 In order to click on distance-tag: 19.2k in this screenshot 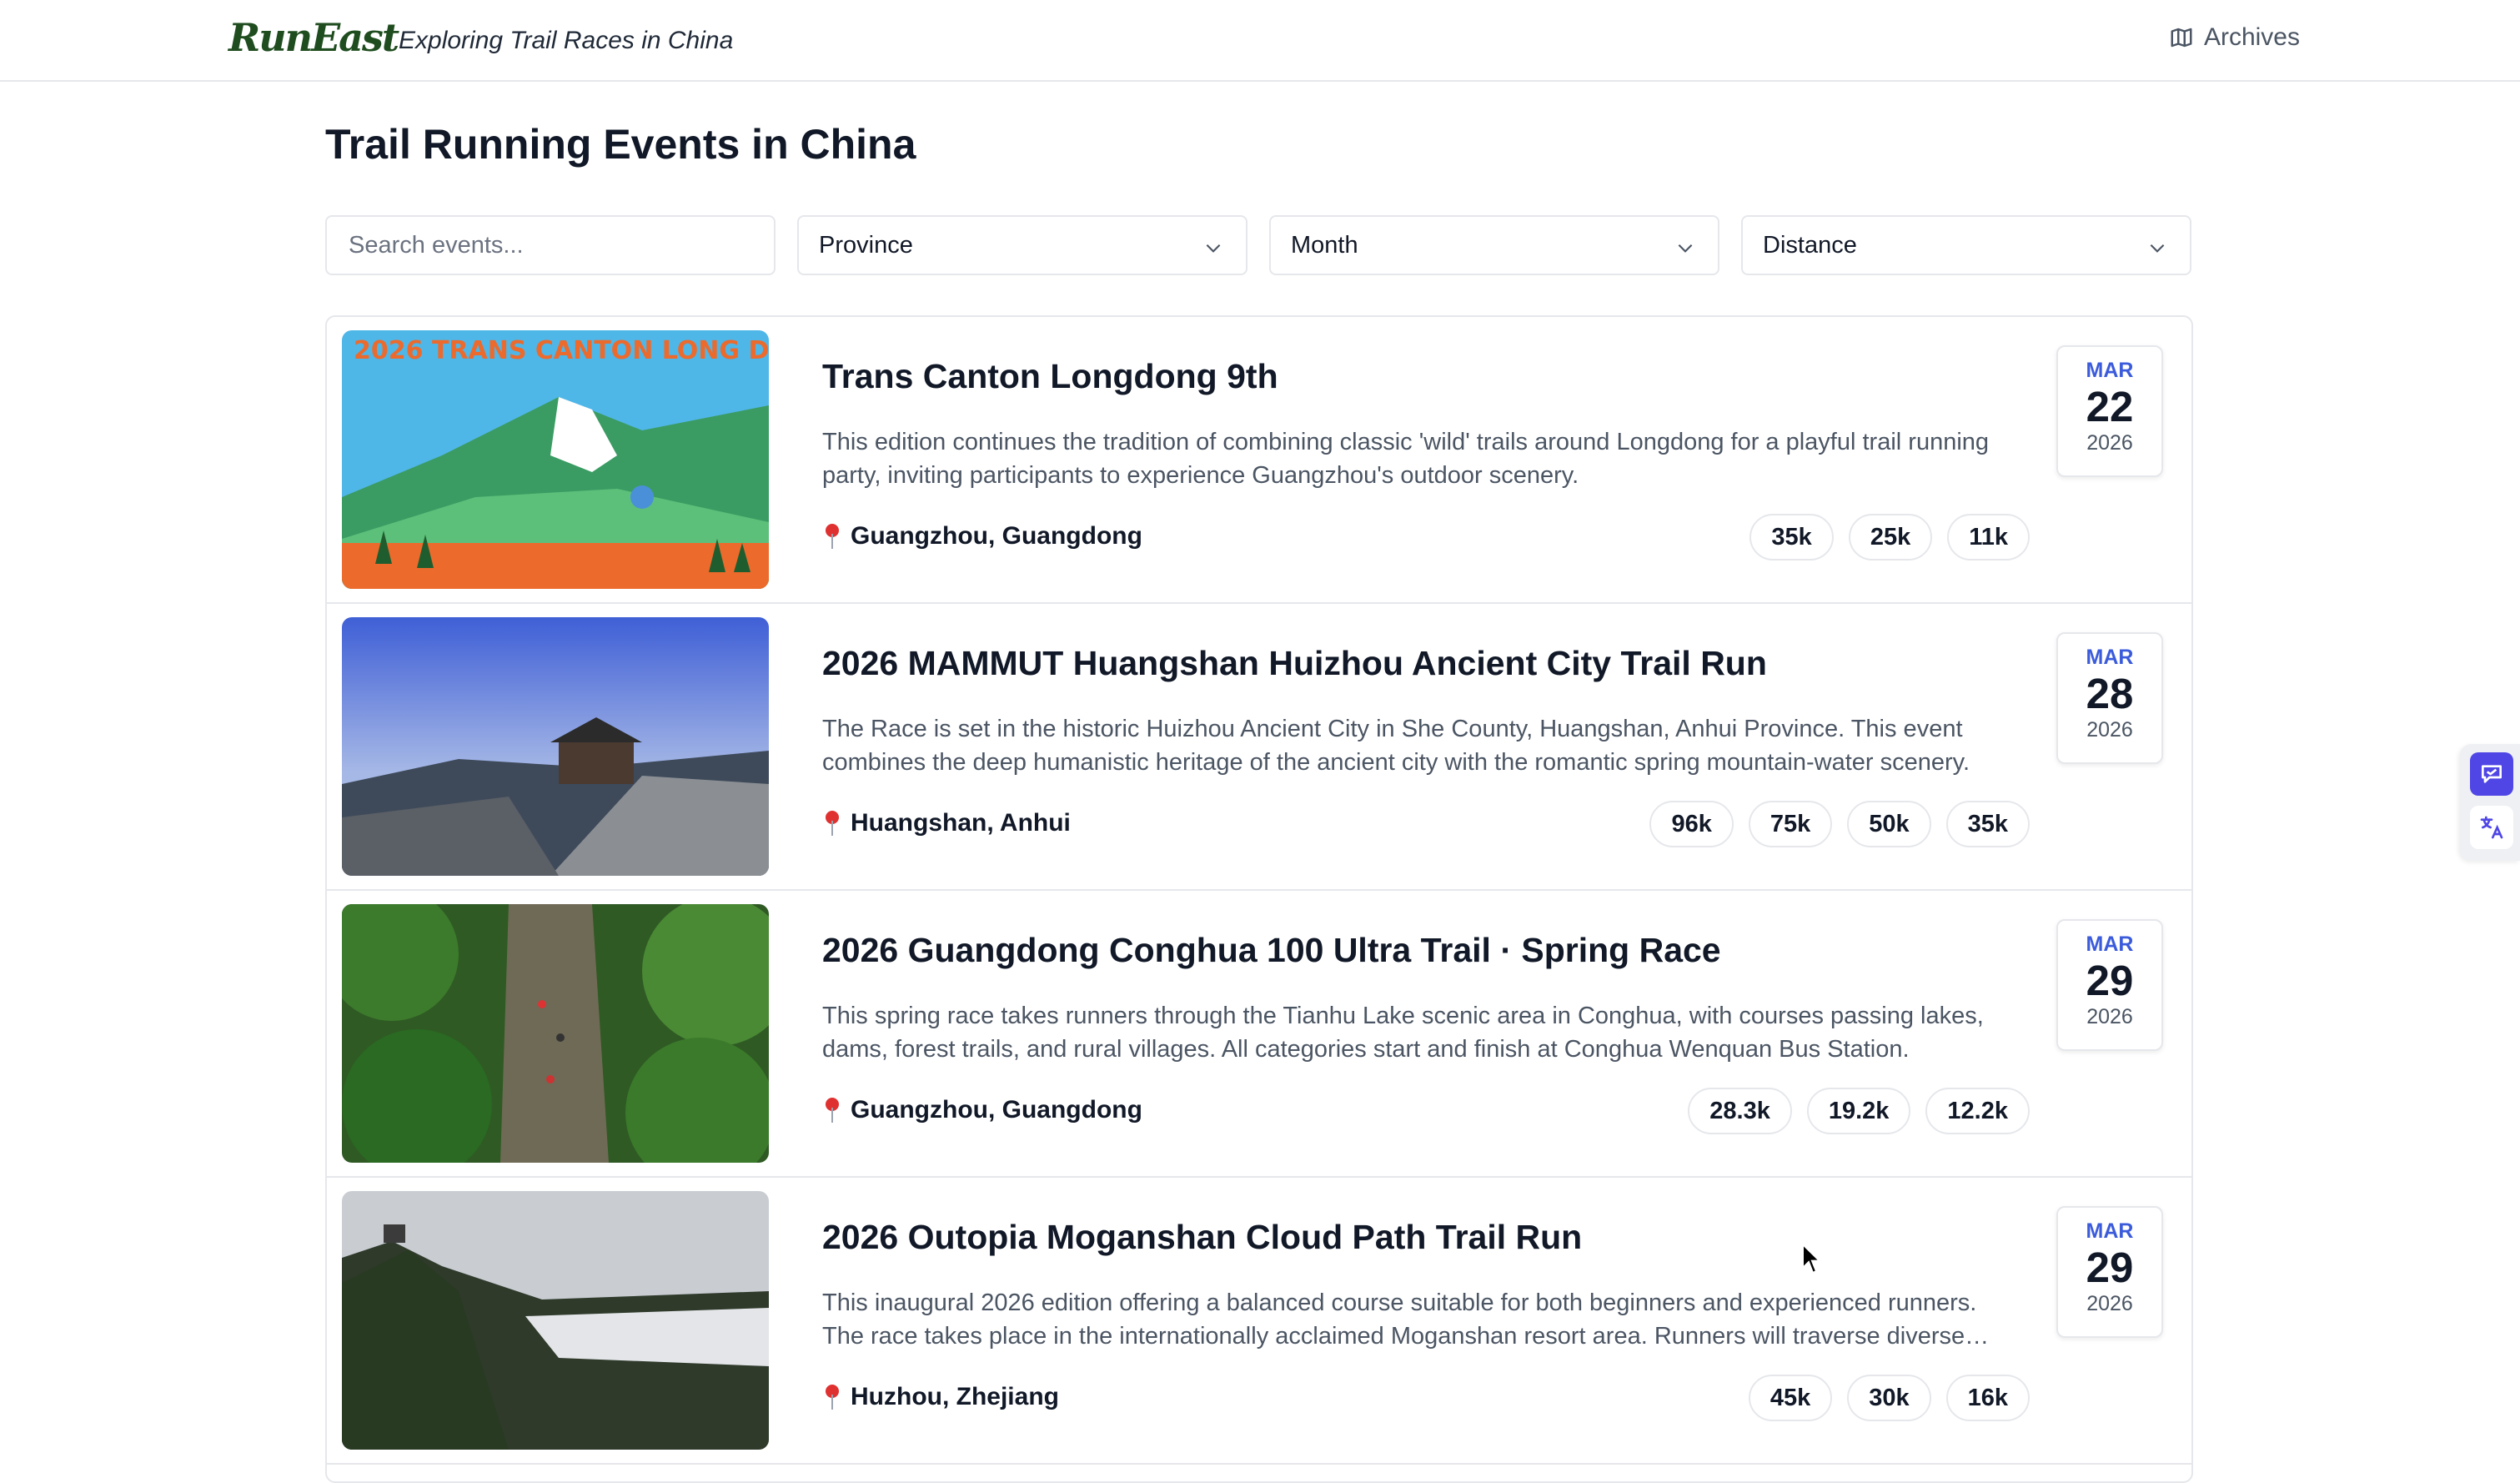, I will do `click(1858, 1111)`.